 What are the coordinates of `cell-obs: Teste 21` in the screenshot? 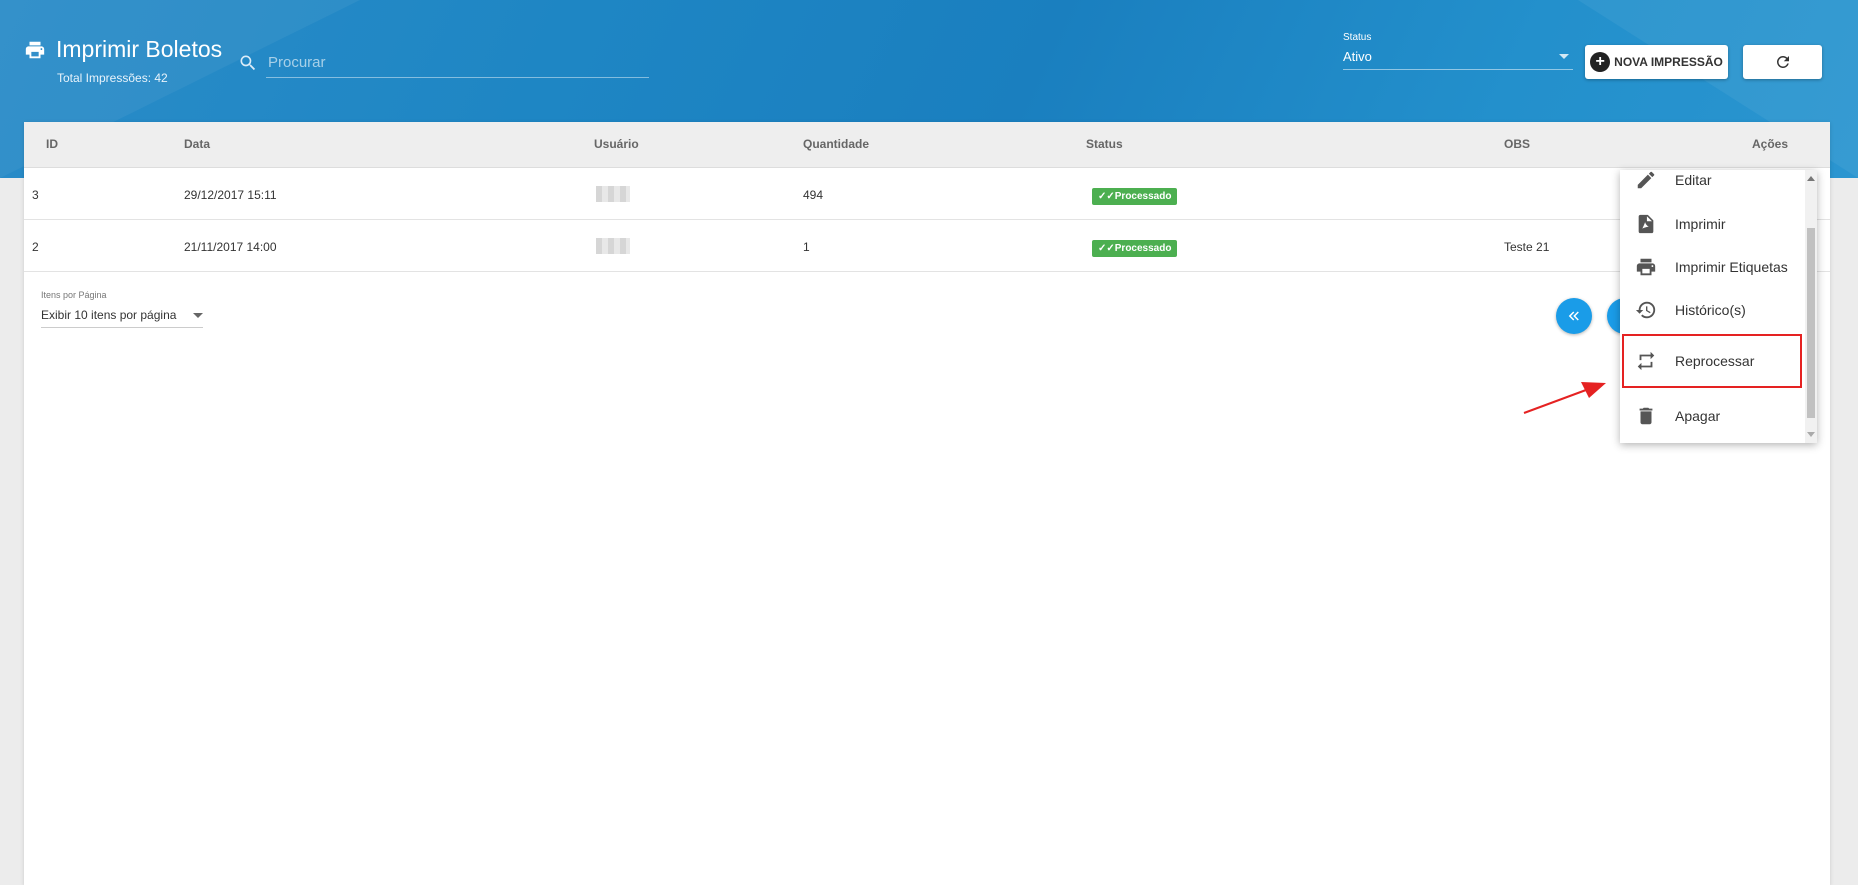 It's located at (1527, 247).